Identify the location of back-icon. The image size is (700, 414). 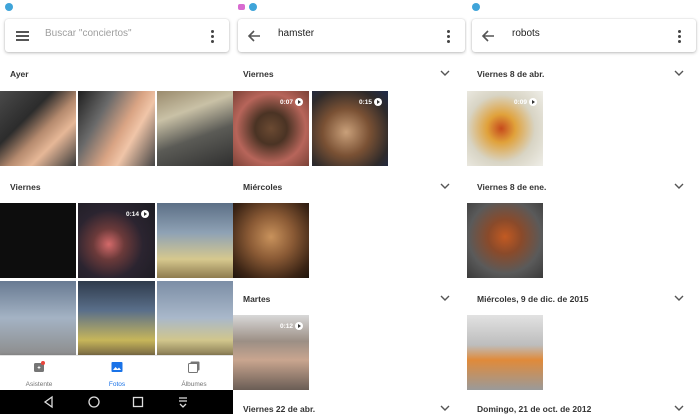
(49, 402).